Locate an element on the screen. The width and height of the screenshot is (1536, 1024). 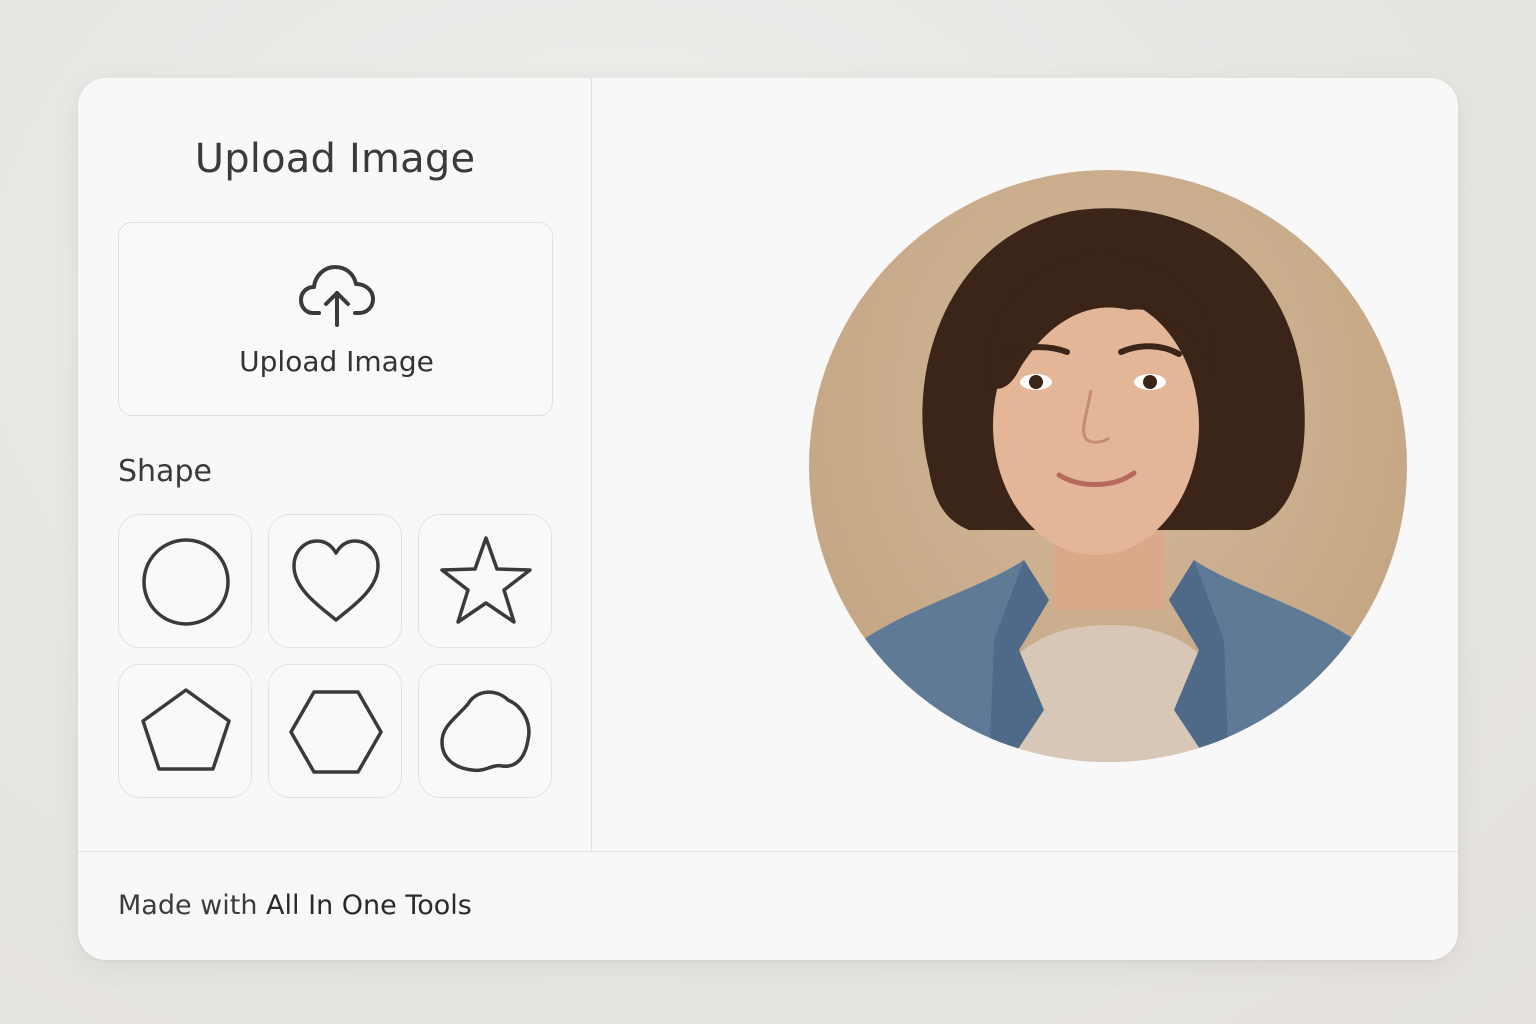
footer-credit: Made with All In One Tools is located at coordinates (295, 905).